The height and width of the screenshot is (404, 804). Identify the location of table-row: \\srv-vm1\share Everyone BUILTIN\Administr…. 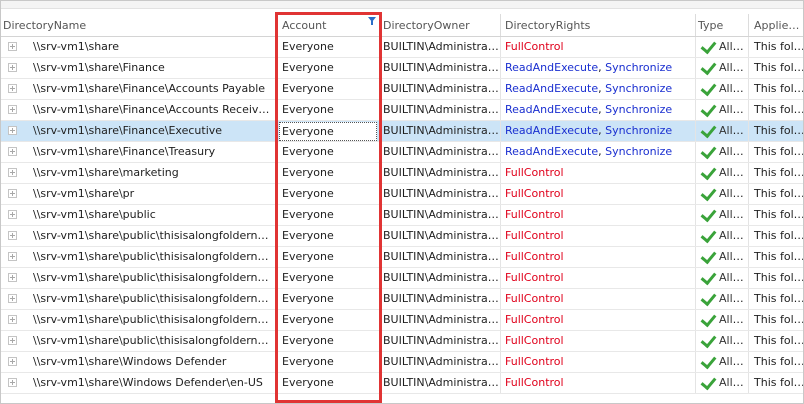
(402, 47).